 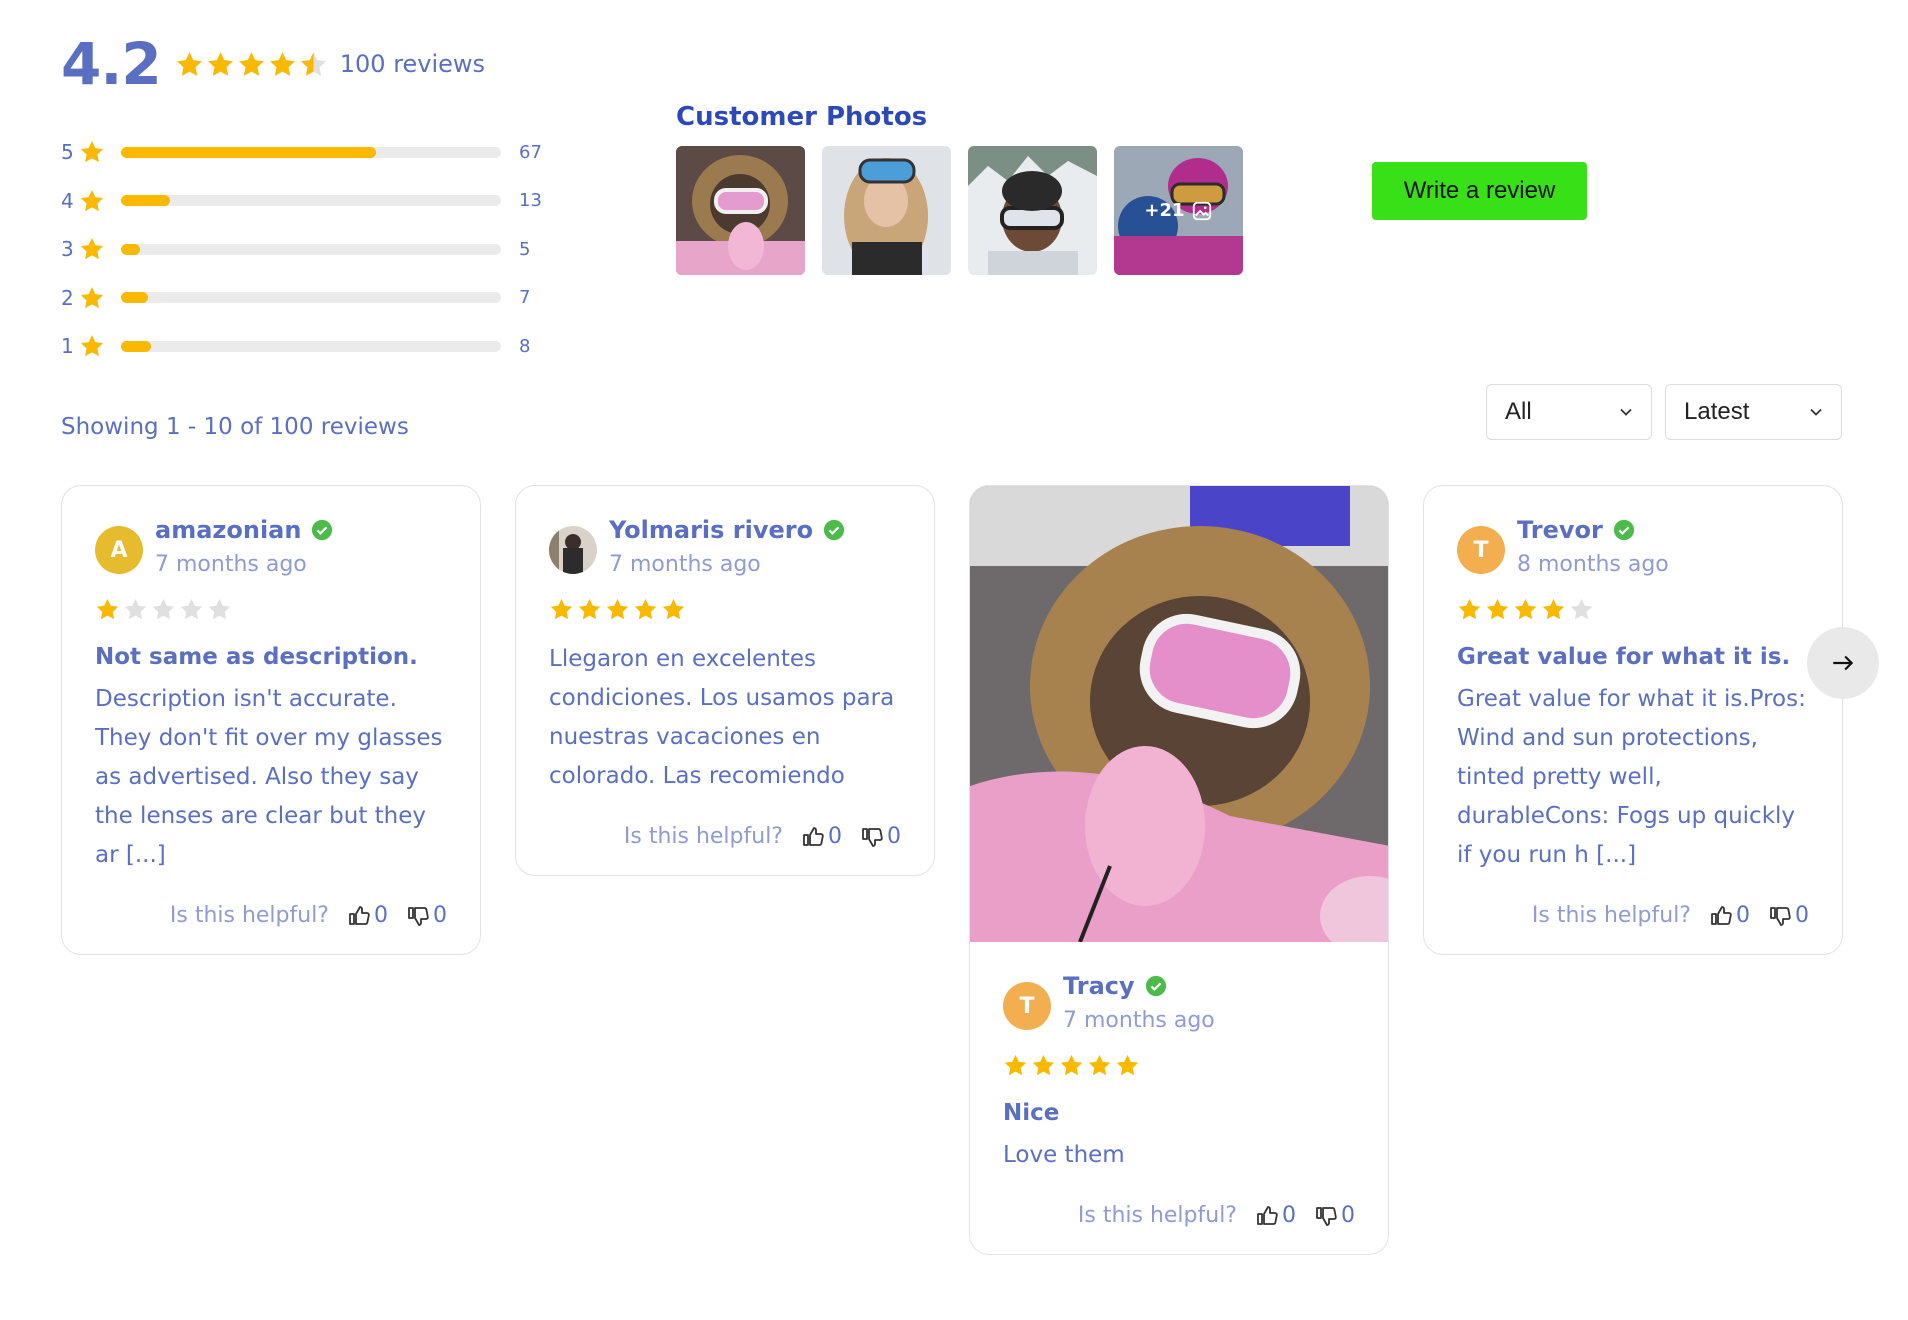 What do you see at coordinates (1179, 714) in the screenshot?
I see `review-photo` at bounding box center [1179, 714].